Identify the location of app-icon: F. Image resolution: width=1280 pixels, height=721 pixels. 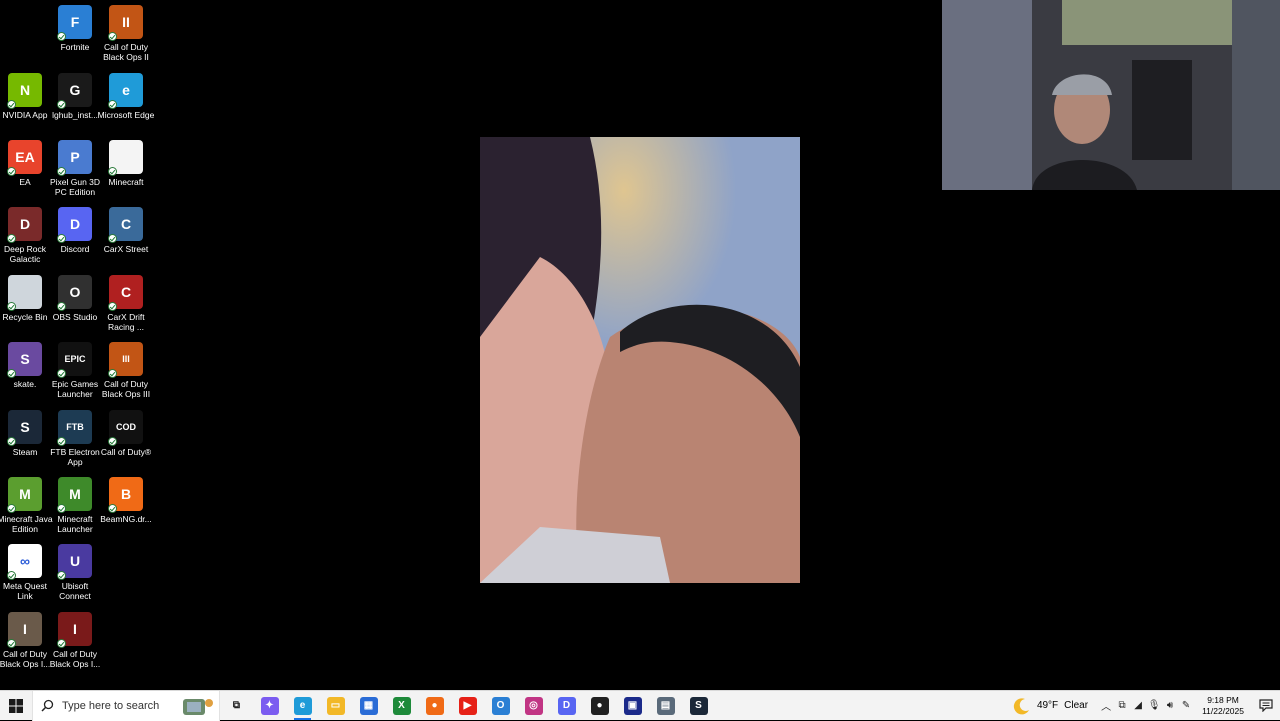
(74, 23).